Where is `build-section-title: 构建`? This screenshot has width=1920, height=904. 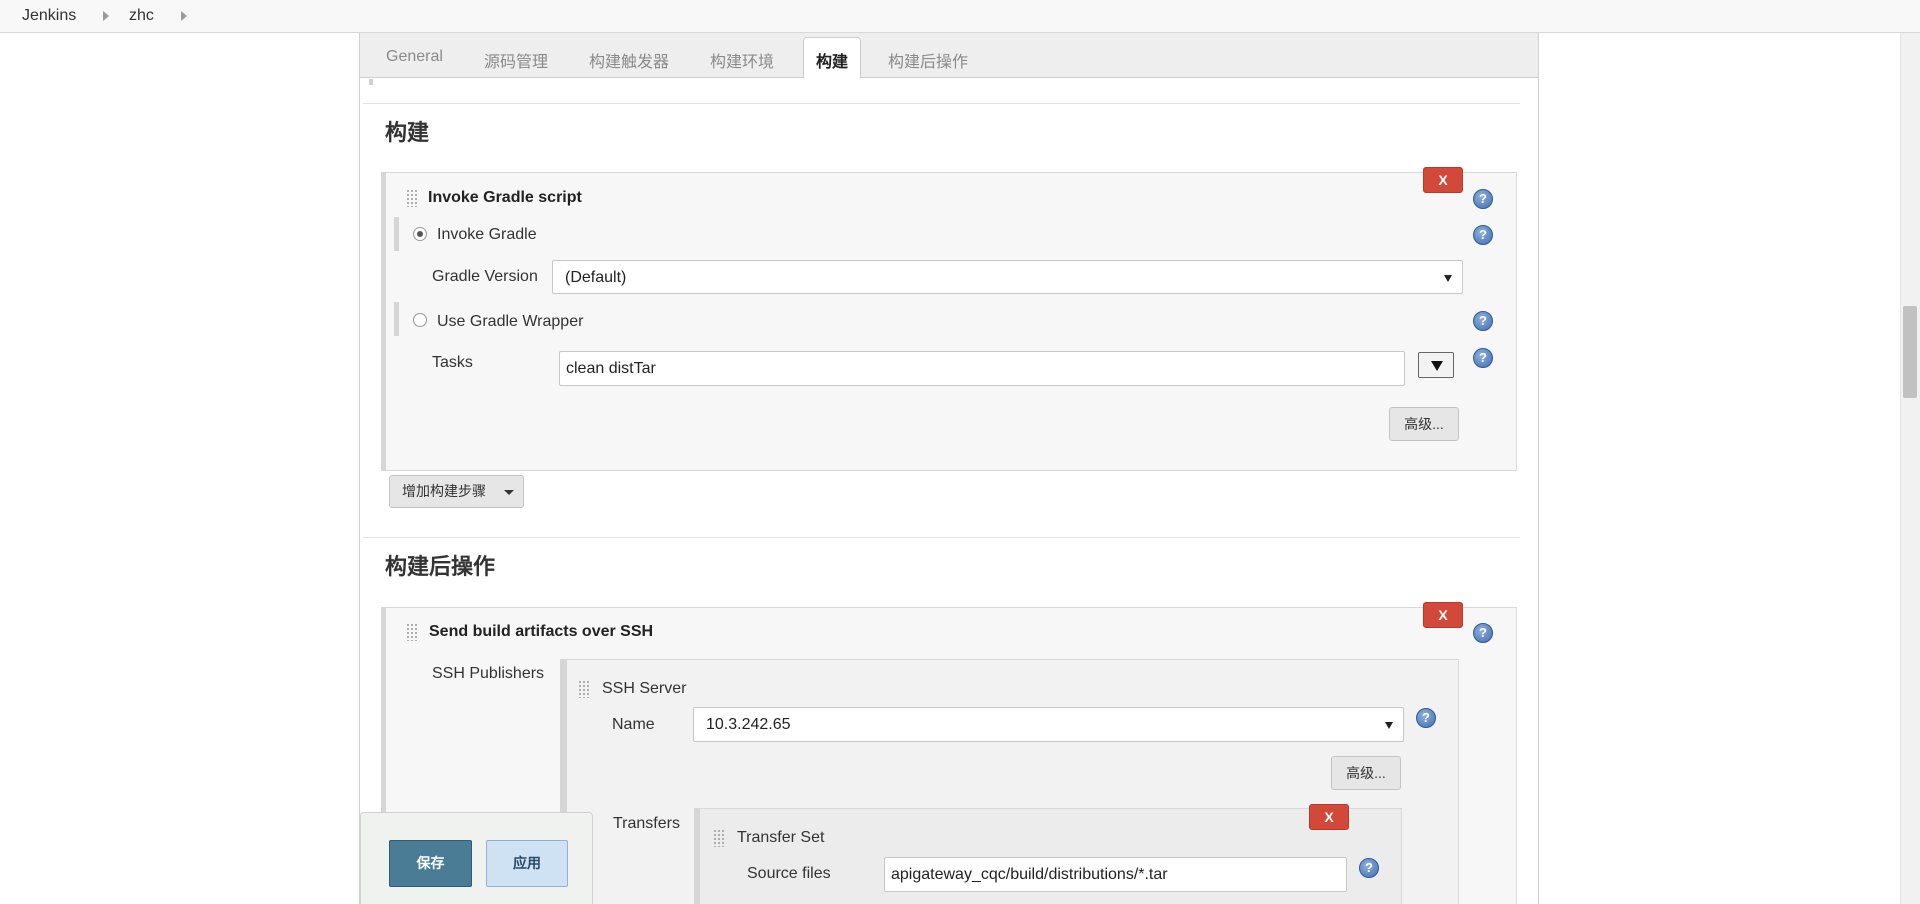 build-section-title: 构建 is located at coordinates (407, 132).